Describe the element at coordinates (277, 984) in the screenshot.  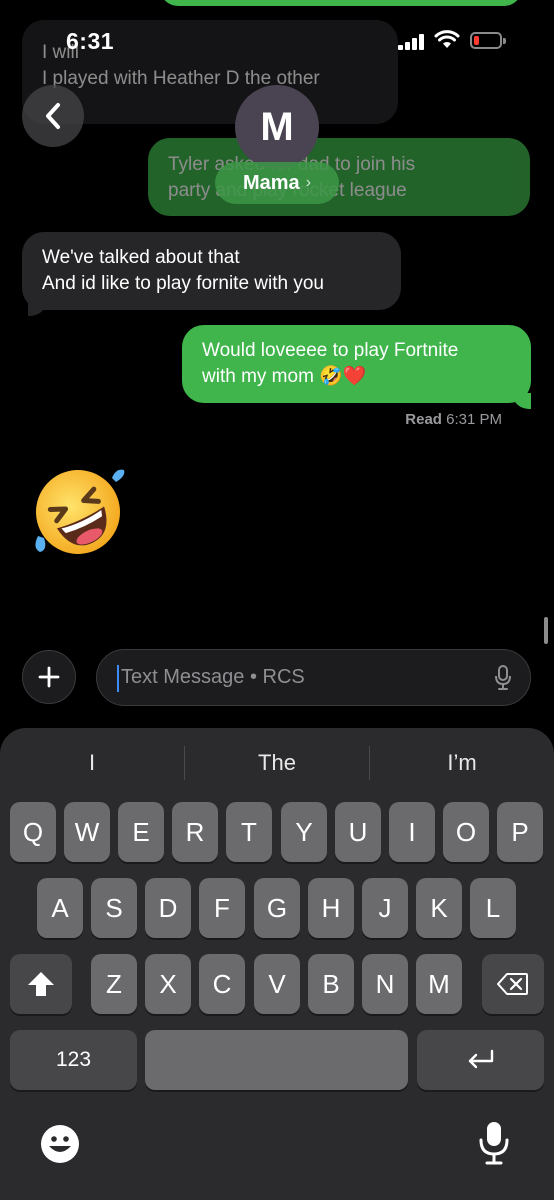
I see `key-v: V` at that location.